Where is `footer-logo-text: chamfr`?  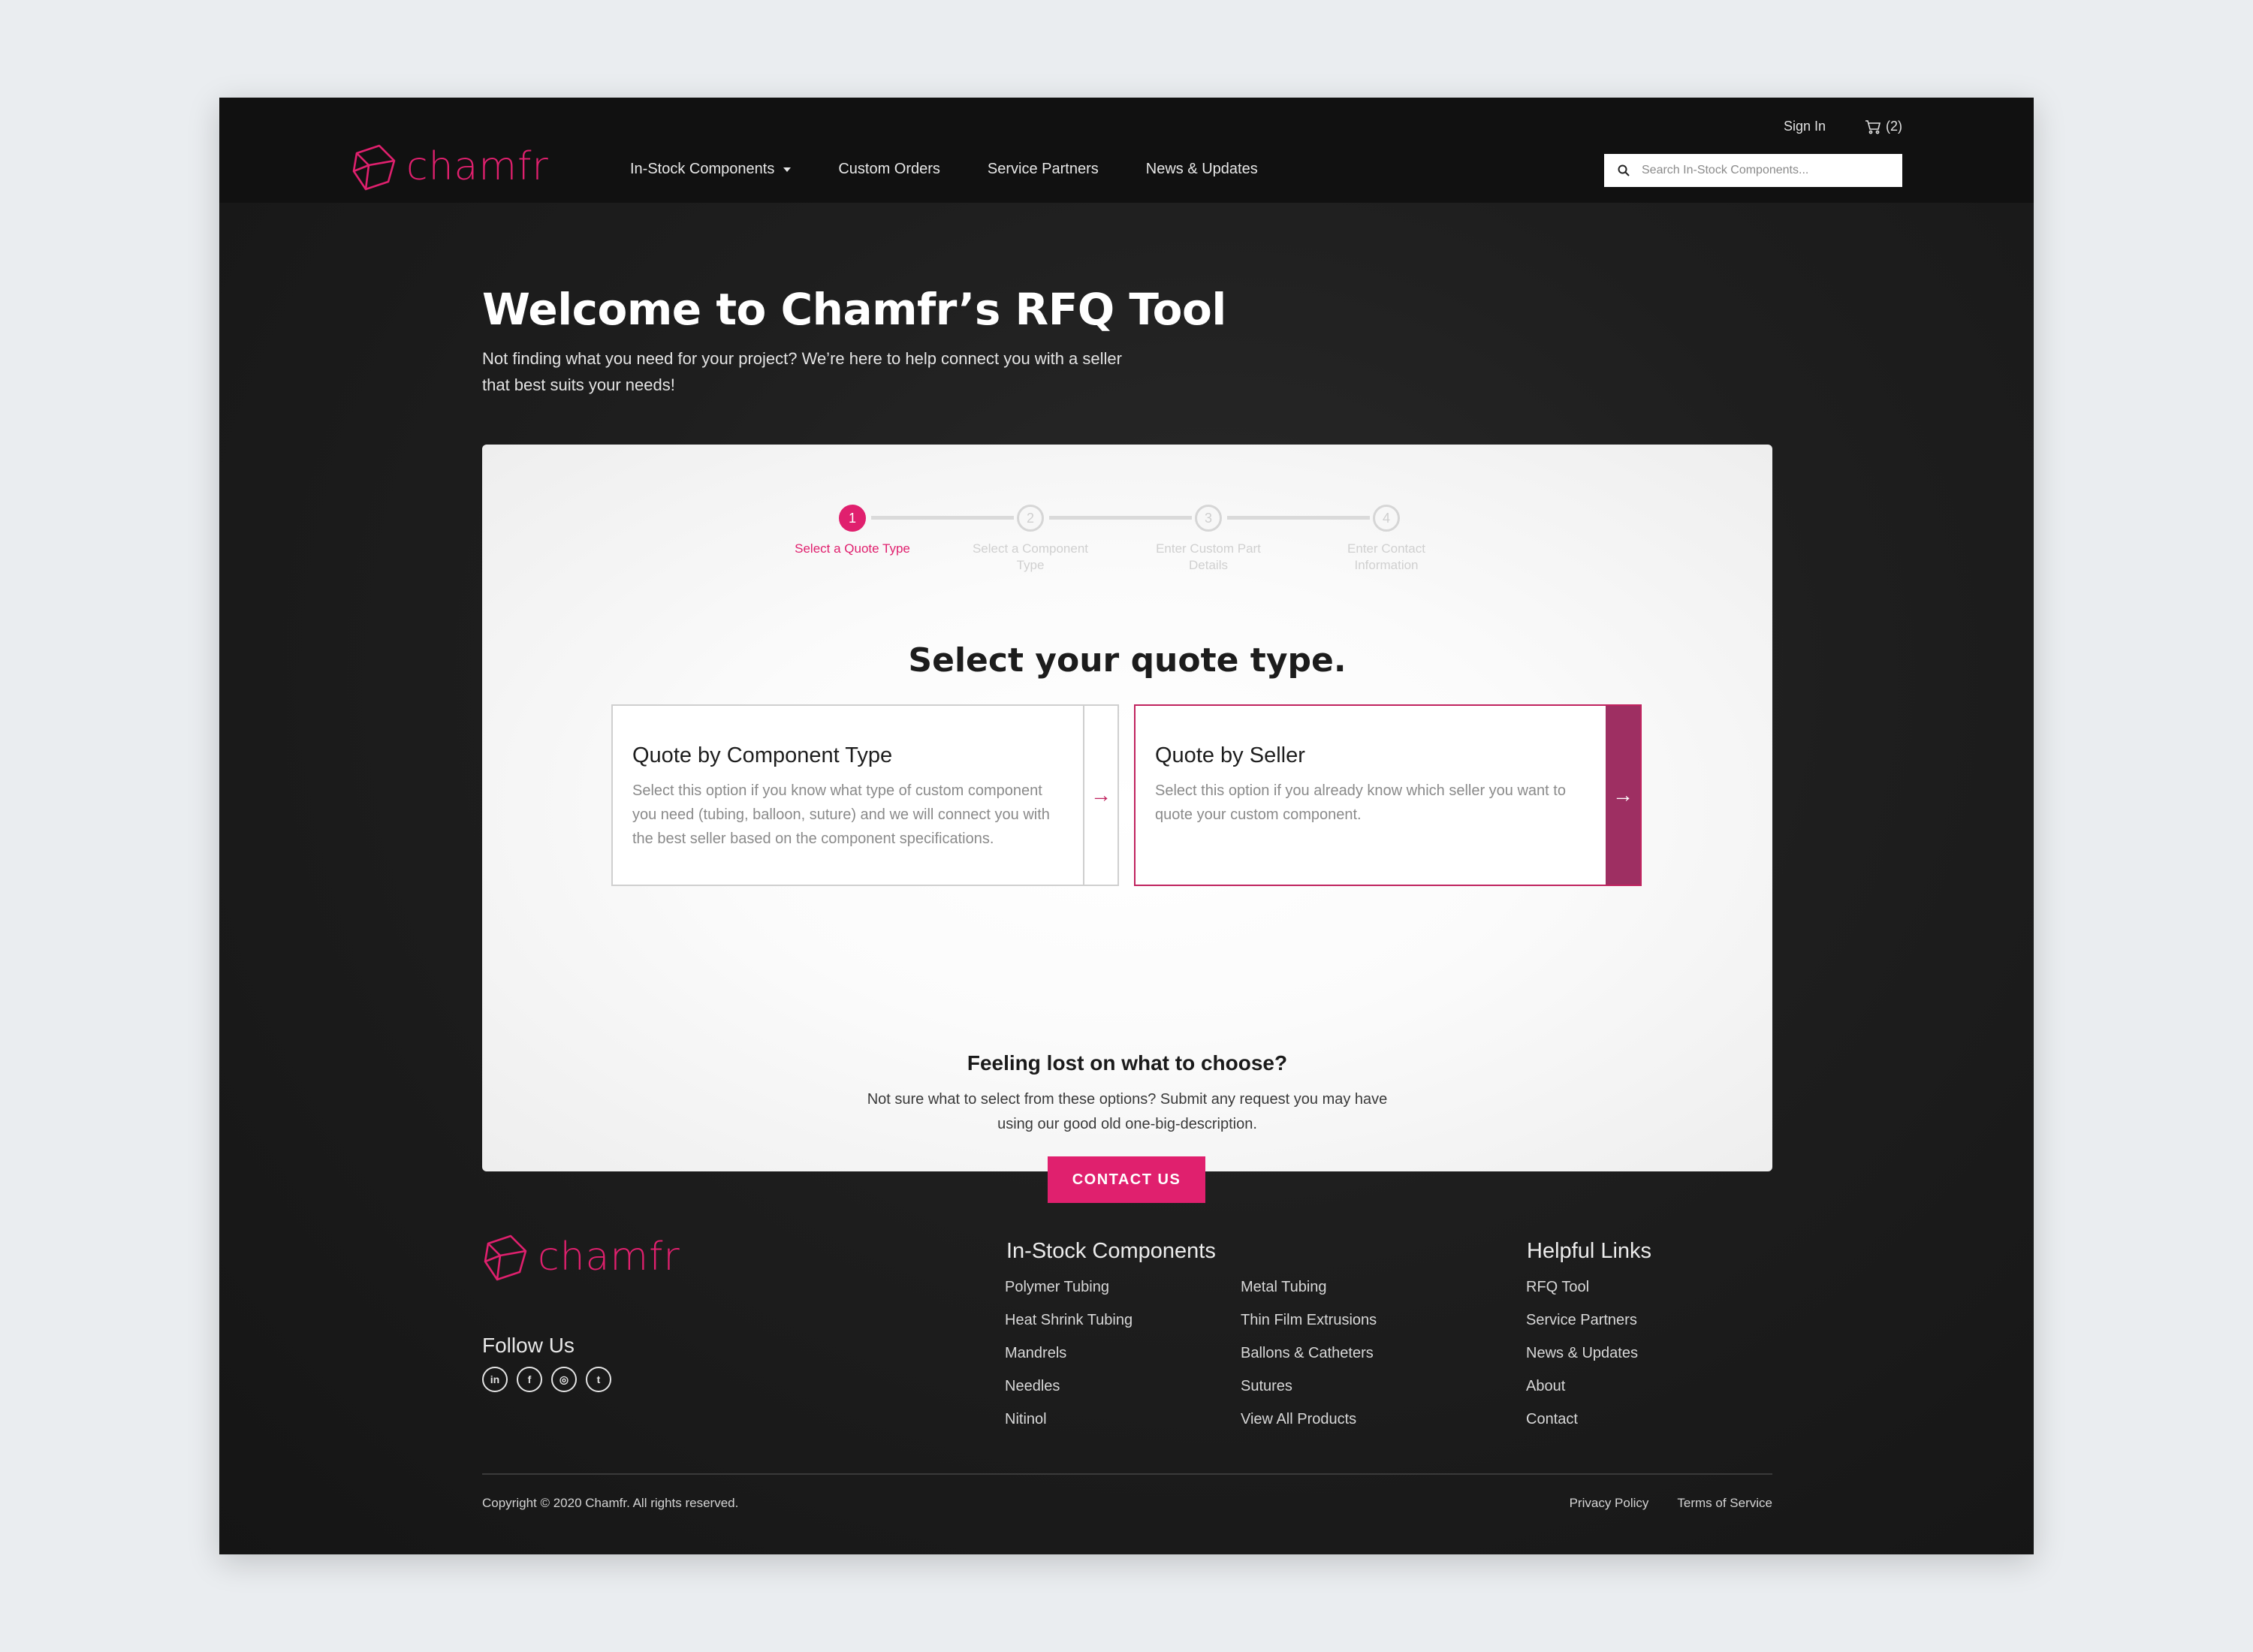
footer-logo-text: chamfr is located at coordinates (609, 1257).